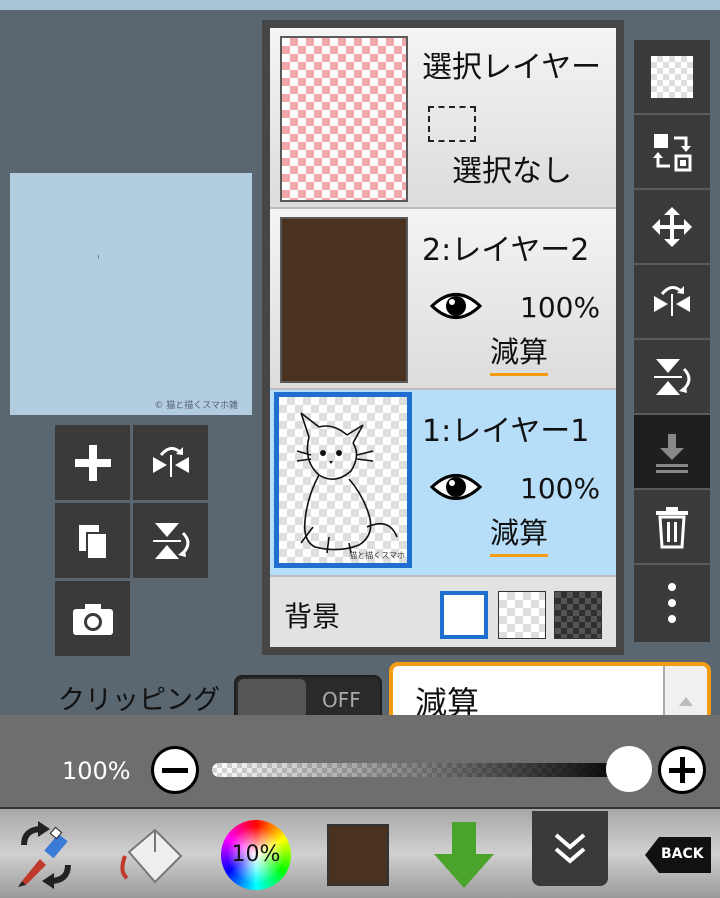 This screenshot has width=720, height=898. I want to click on selection-layer-row: 選択レイヤー 選択なし, so click(443, 118).